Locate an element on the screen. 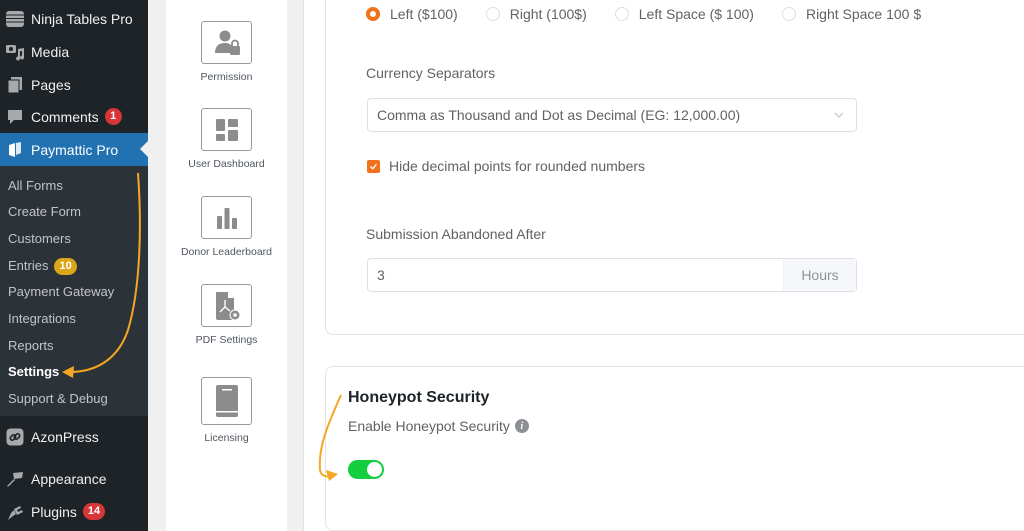 The image size is (1024, 531). user-lock-icon is located at coordinates (226, 42).